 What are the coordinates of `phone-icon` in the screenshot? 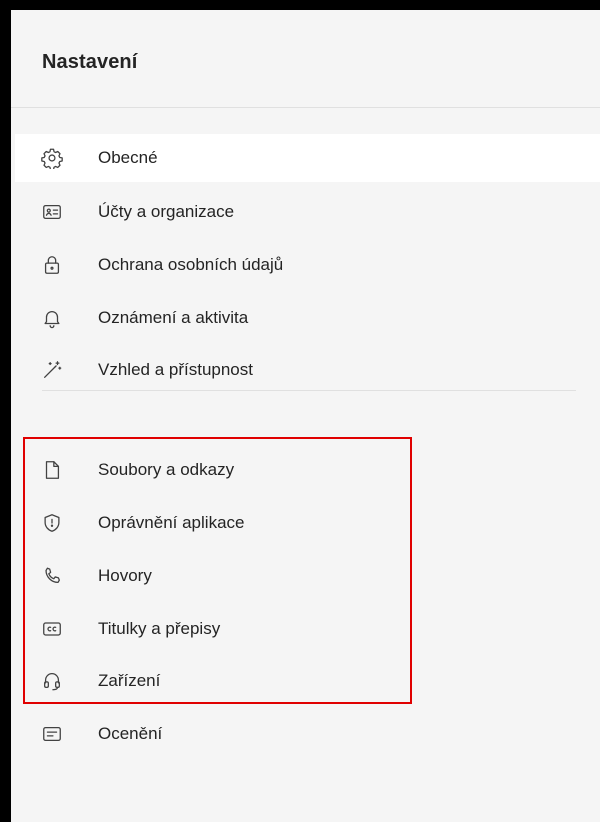 It's located at (52, 576).